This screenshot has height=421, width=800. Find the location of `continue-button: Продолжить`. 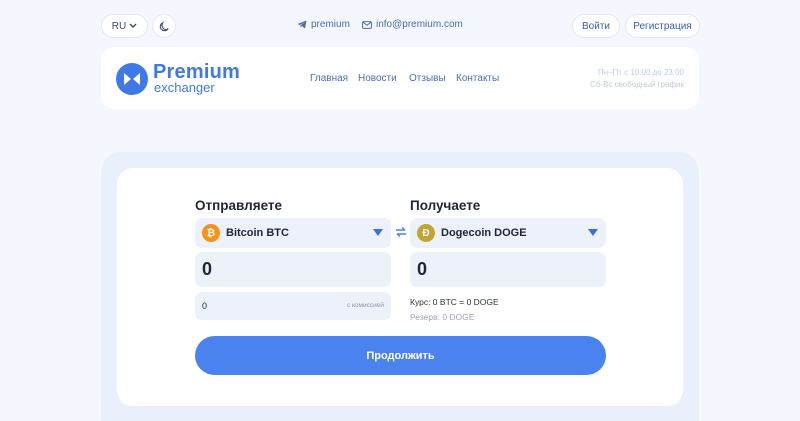

continue-button: Продолжить is located at coordinates (400, 355).